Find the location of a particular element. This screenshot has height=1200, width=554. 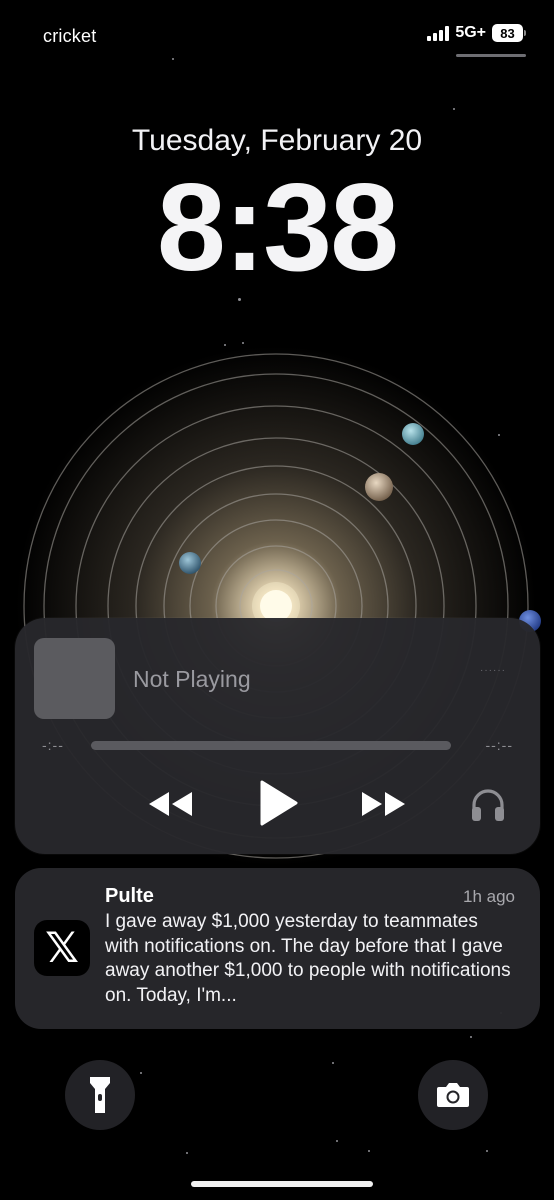

control-center-grabber is located at coordinates (491, 55).